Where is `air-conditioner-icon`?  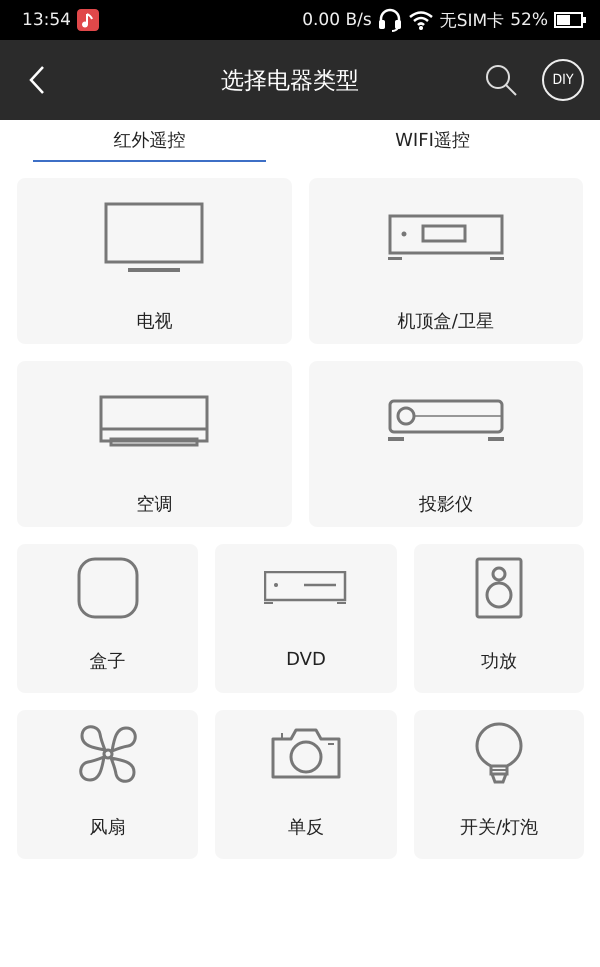
air-conditioner-icon is located at coordinates (154, 421).